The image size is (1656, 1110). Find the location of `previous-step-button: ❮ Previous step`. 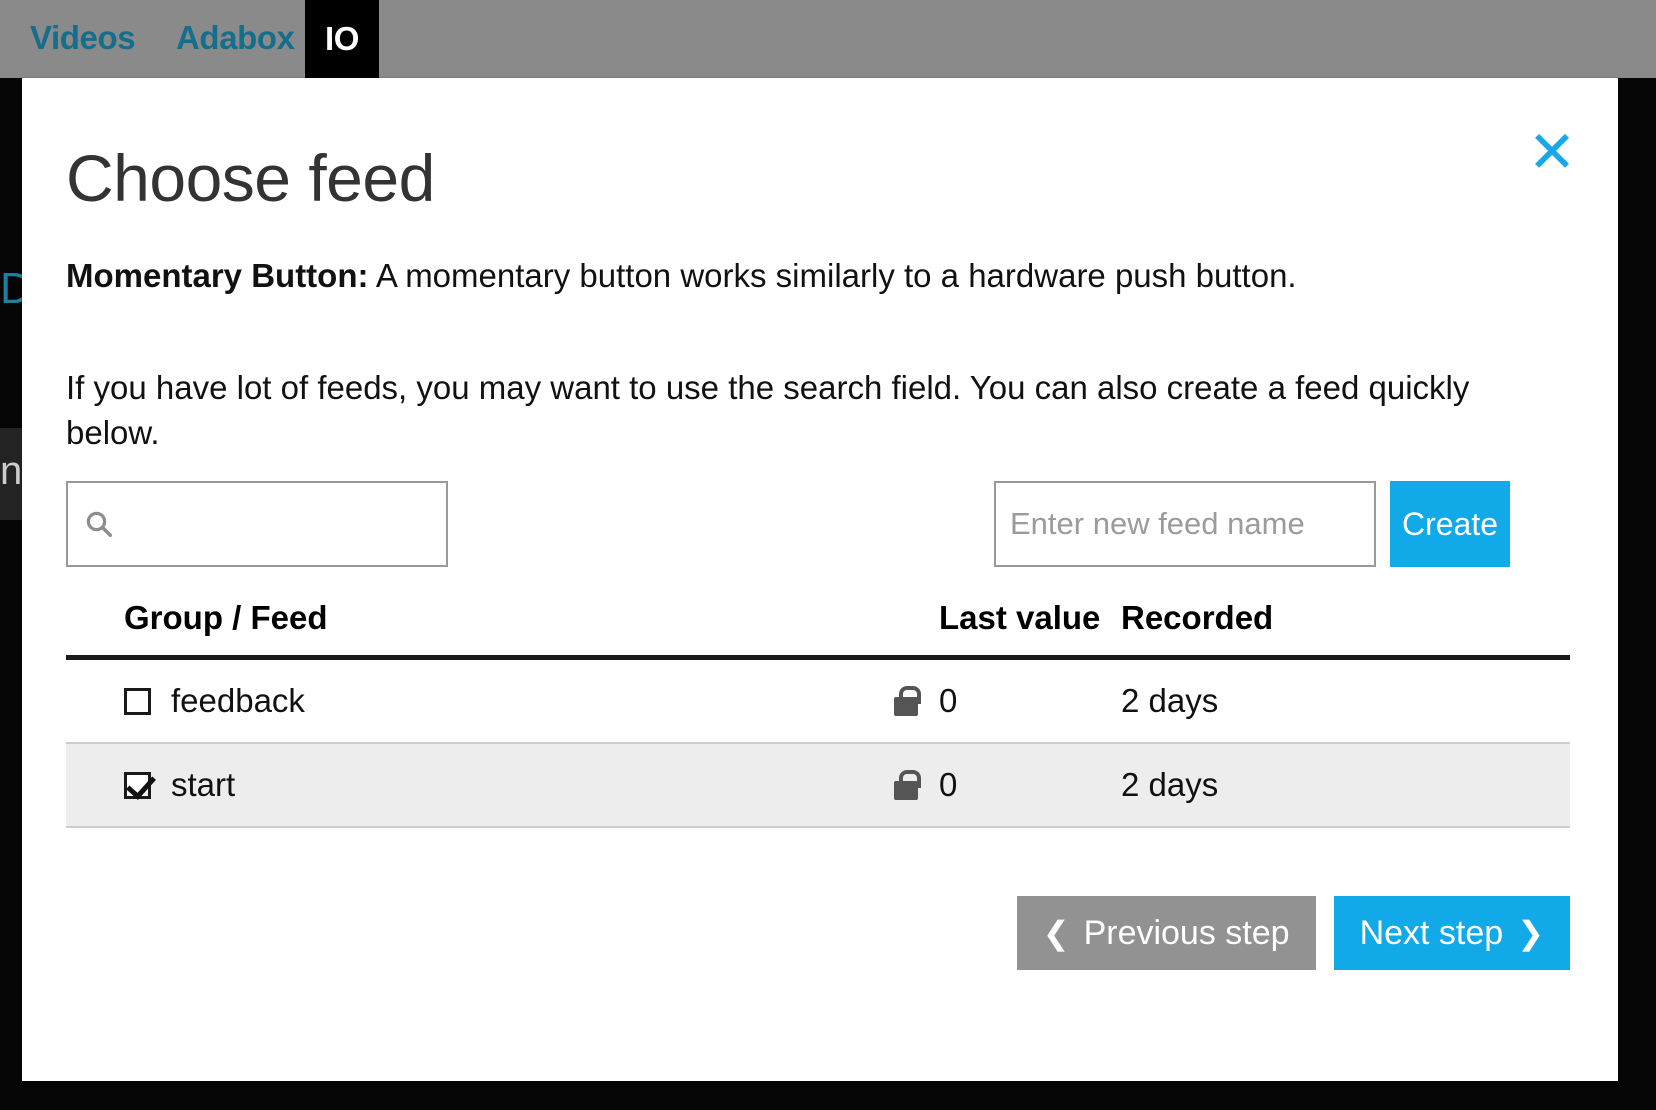

previous-step-button: ❮ Previous step is located at coordinates (1166, 933).